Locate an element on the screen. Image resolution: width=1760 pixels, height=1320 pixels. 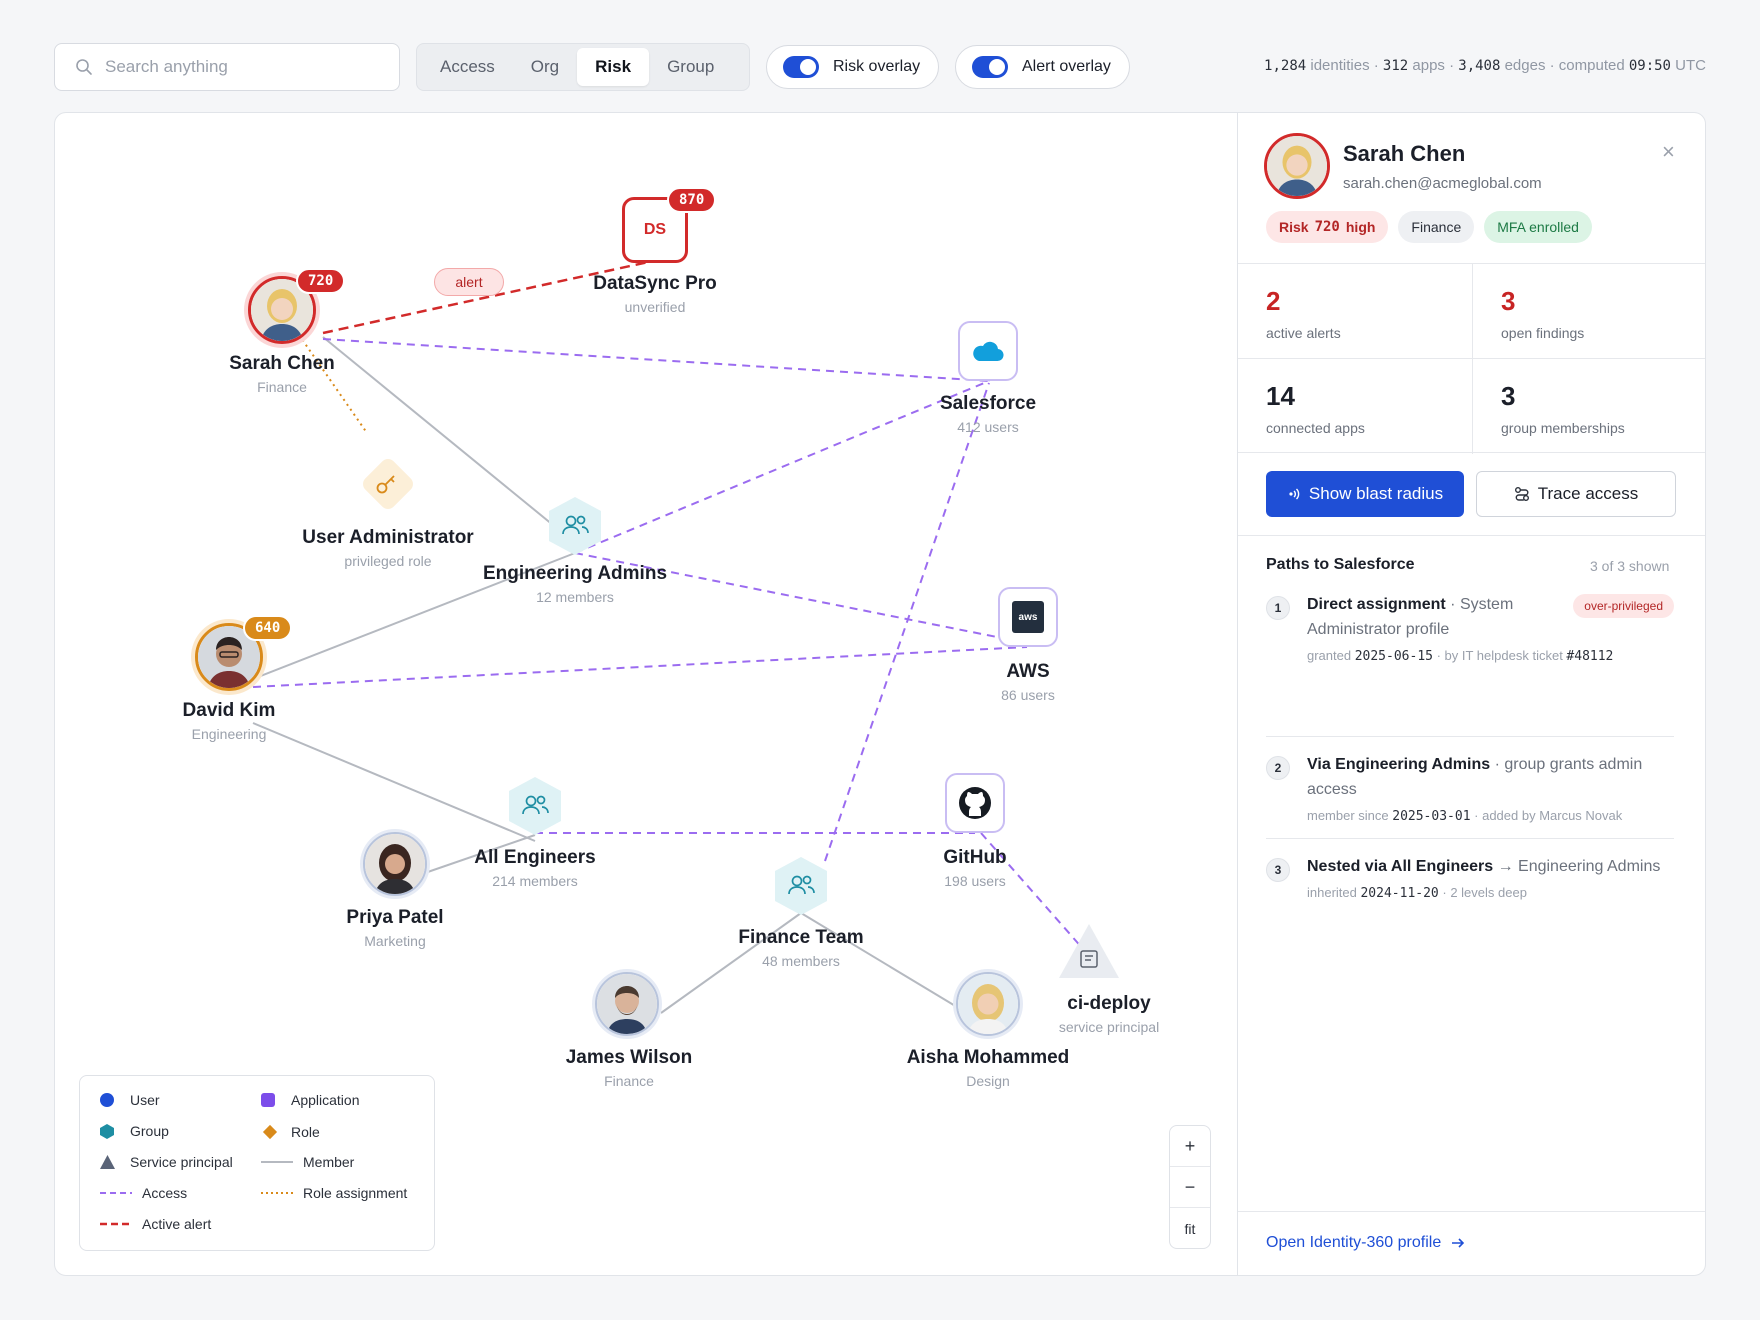
apps-label: apps · is located at coordinates (1433, 65).